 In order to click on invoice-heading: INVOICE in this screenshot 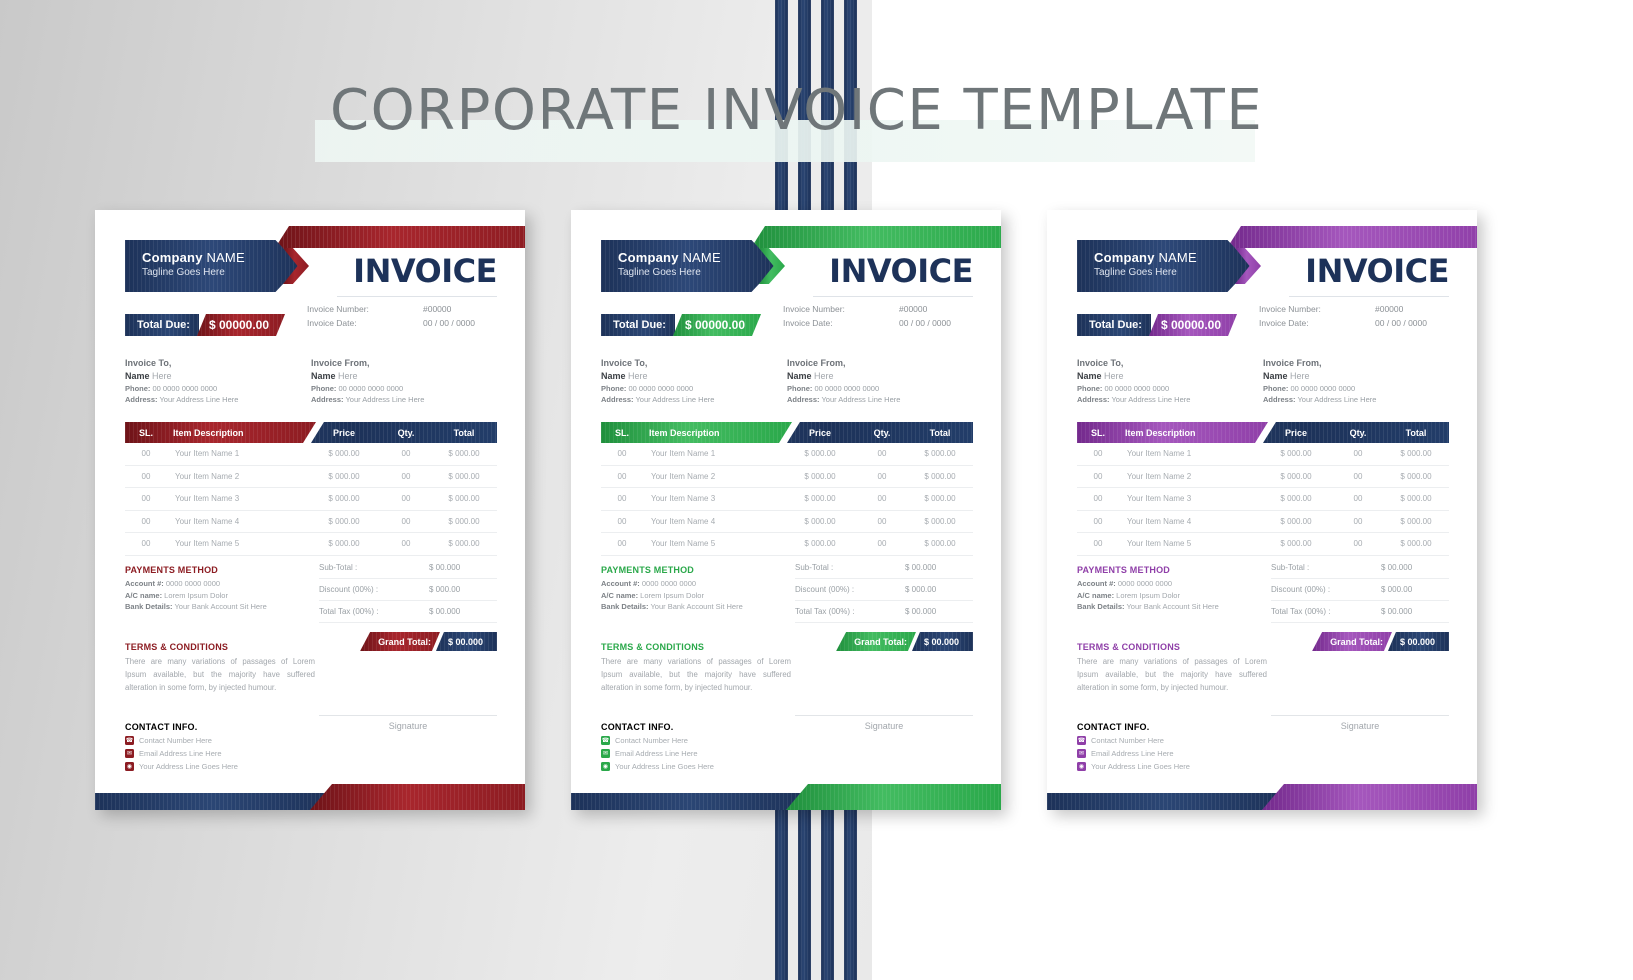, I will do `click(1377, 271)`.